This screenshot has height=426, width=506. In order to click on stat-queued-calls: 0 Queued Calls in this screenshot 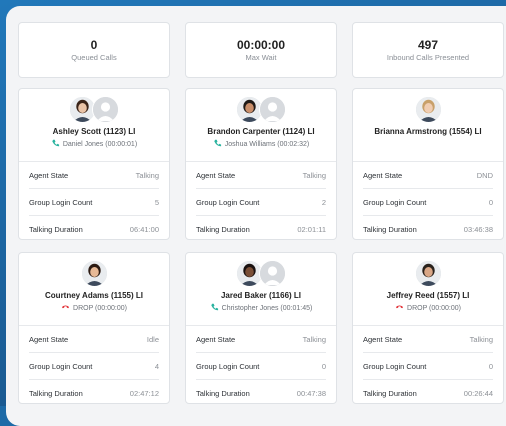, I will do `click(94, 50)`.